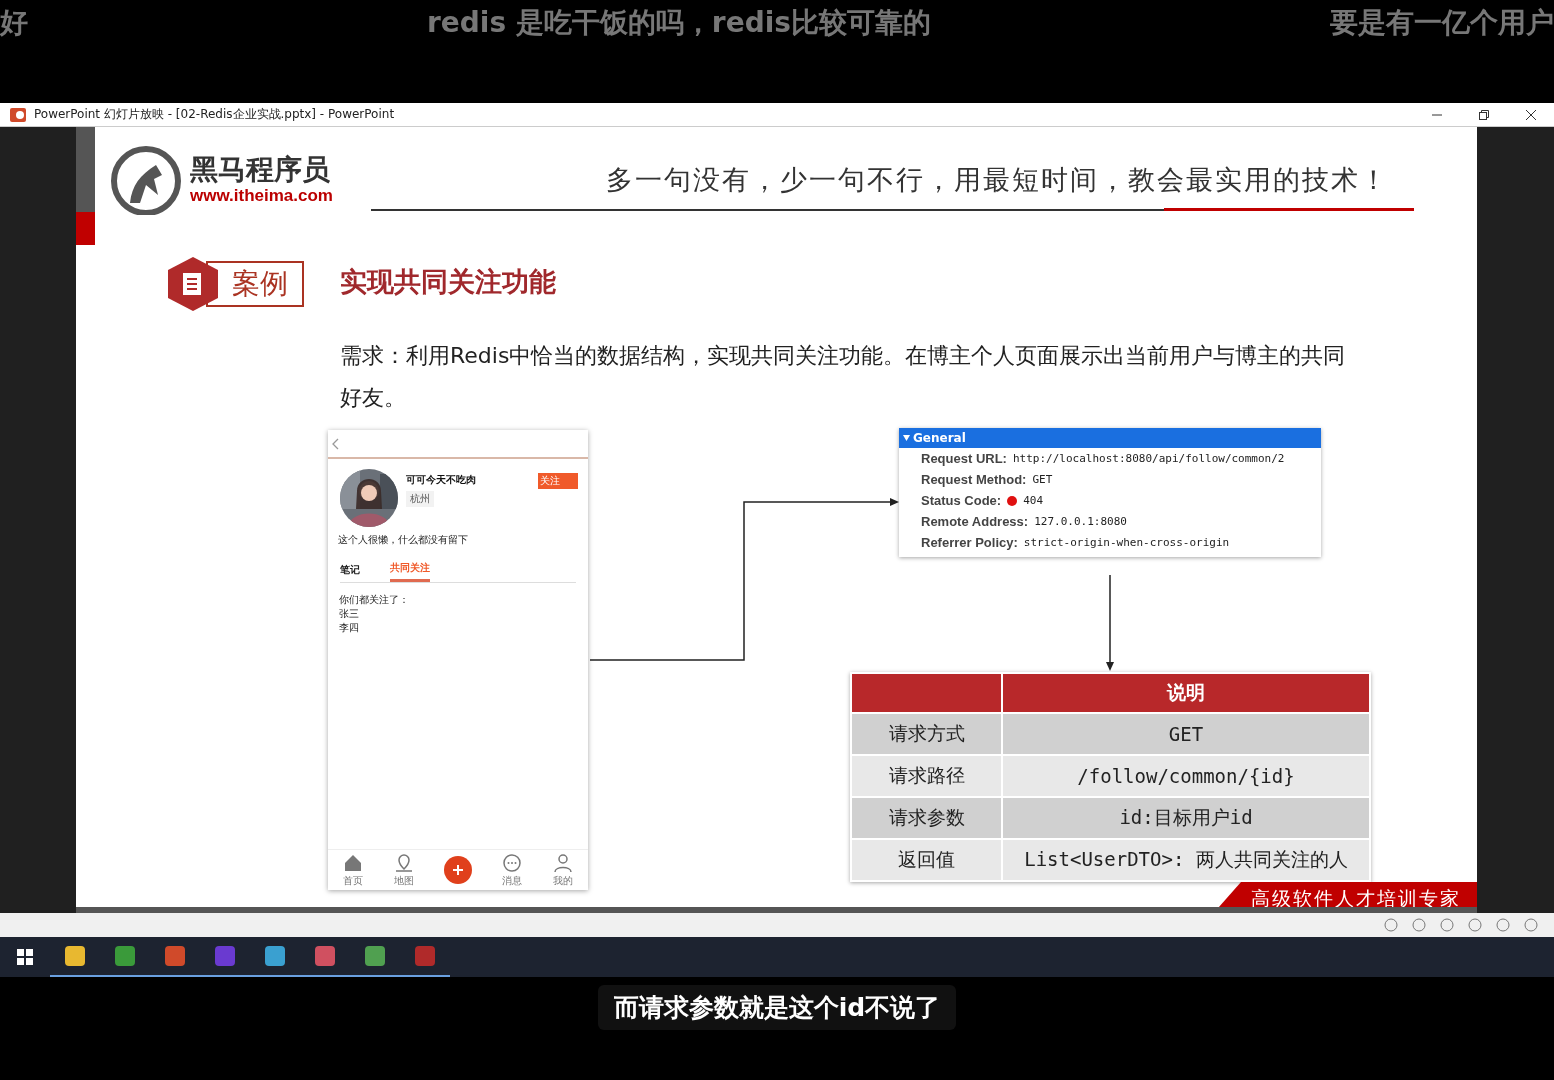 The image size is (1554, 1080). Describe the element at coordinates (261, 196) in the screenshot. I see `brand-url: www.itheima.com` at that location.